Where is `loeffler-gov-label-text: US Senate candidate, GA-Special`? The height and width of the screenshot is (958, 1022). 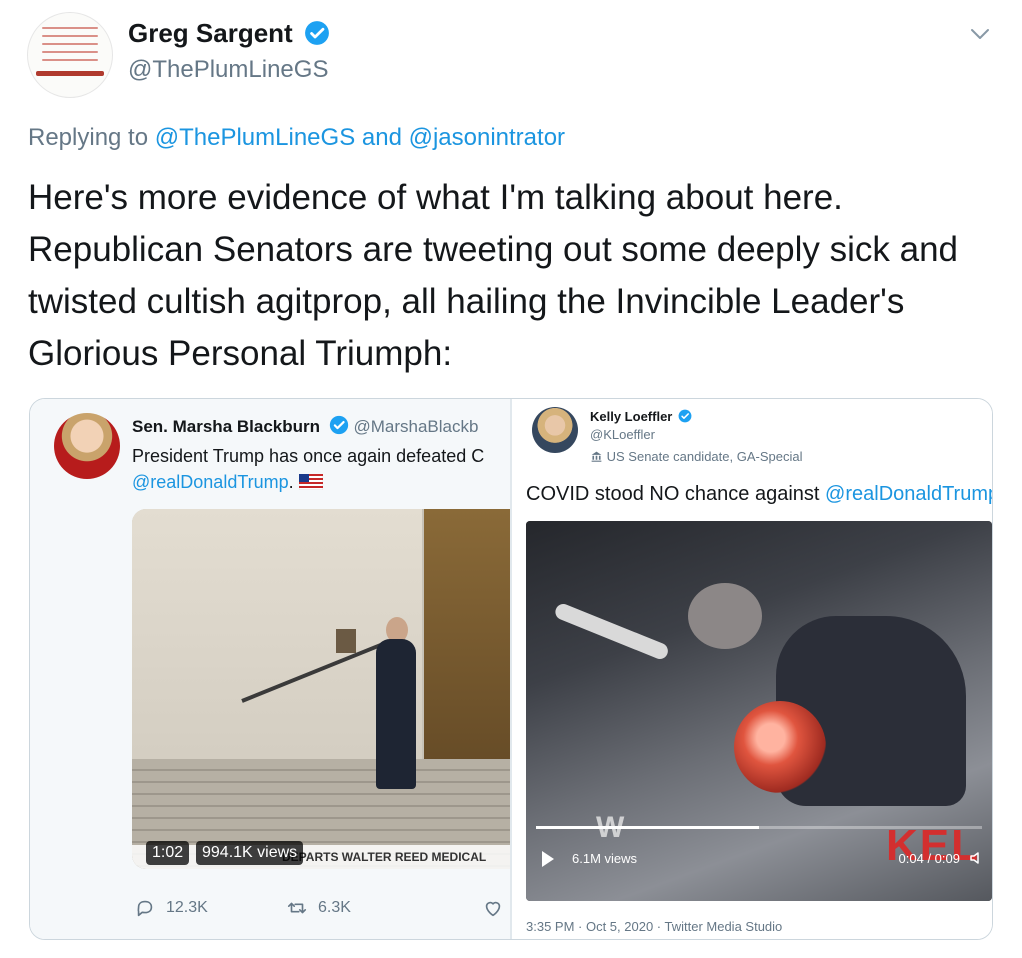 loeffler-gov-label-text: US Senate candidate, GA-Special is located at coordinates (704, 456).